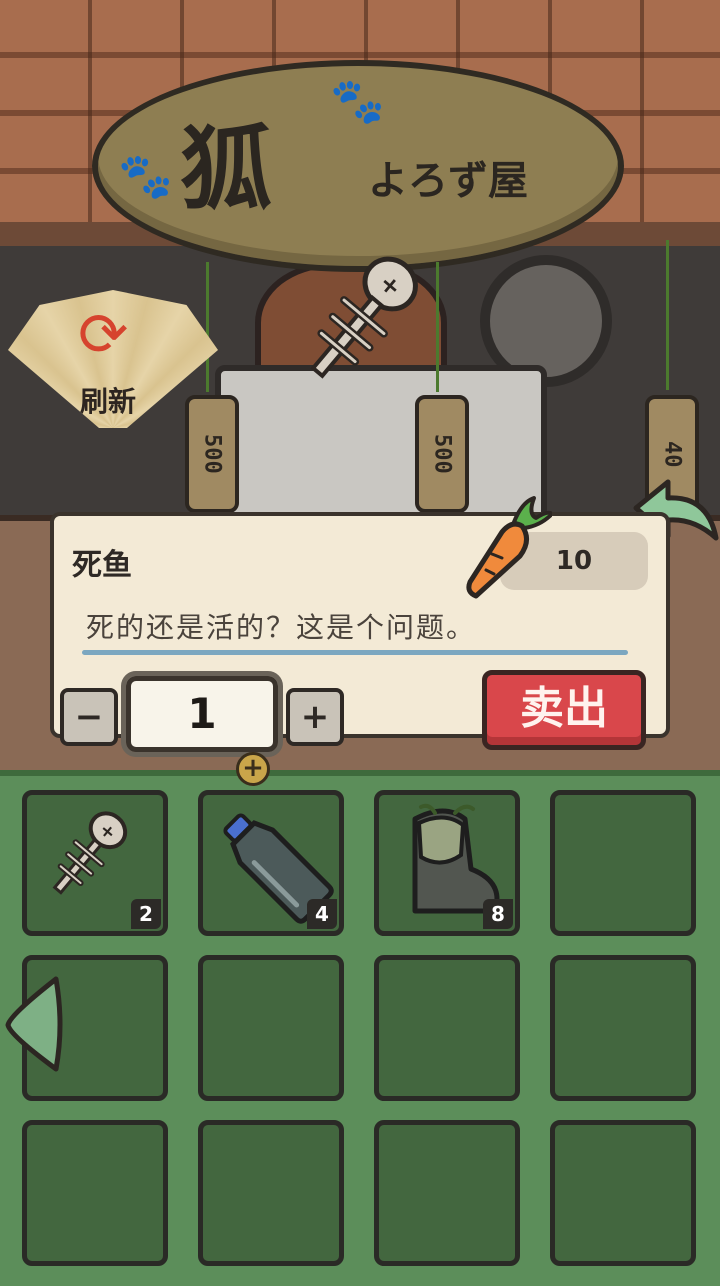 This screenshot has width=720, height=1286. Describe the element at coordinates (103, 335) in the screenshot. I see `refresh-icon: ⟳` at that location.